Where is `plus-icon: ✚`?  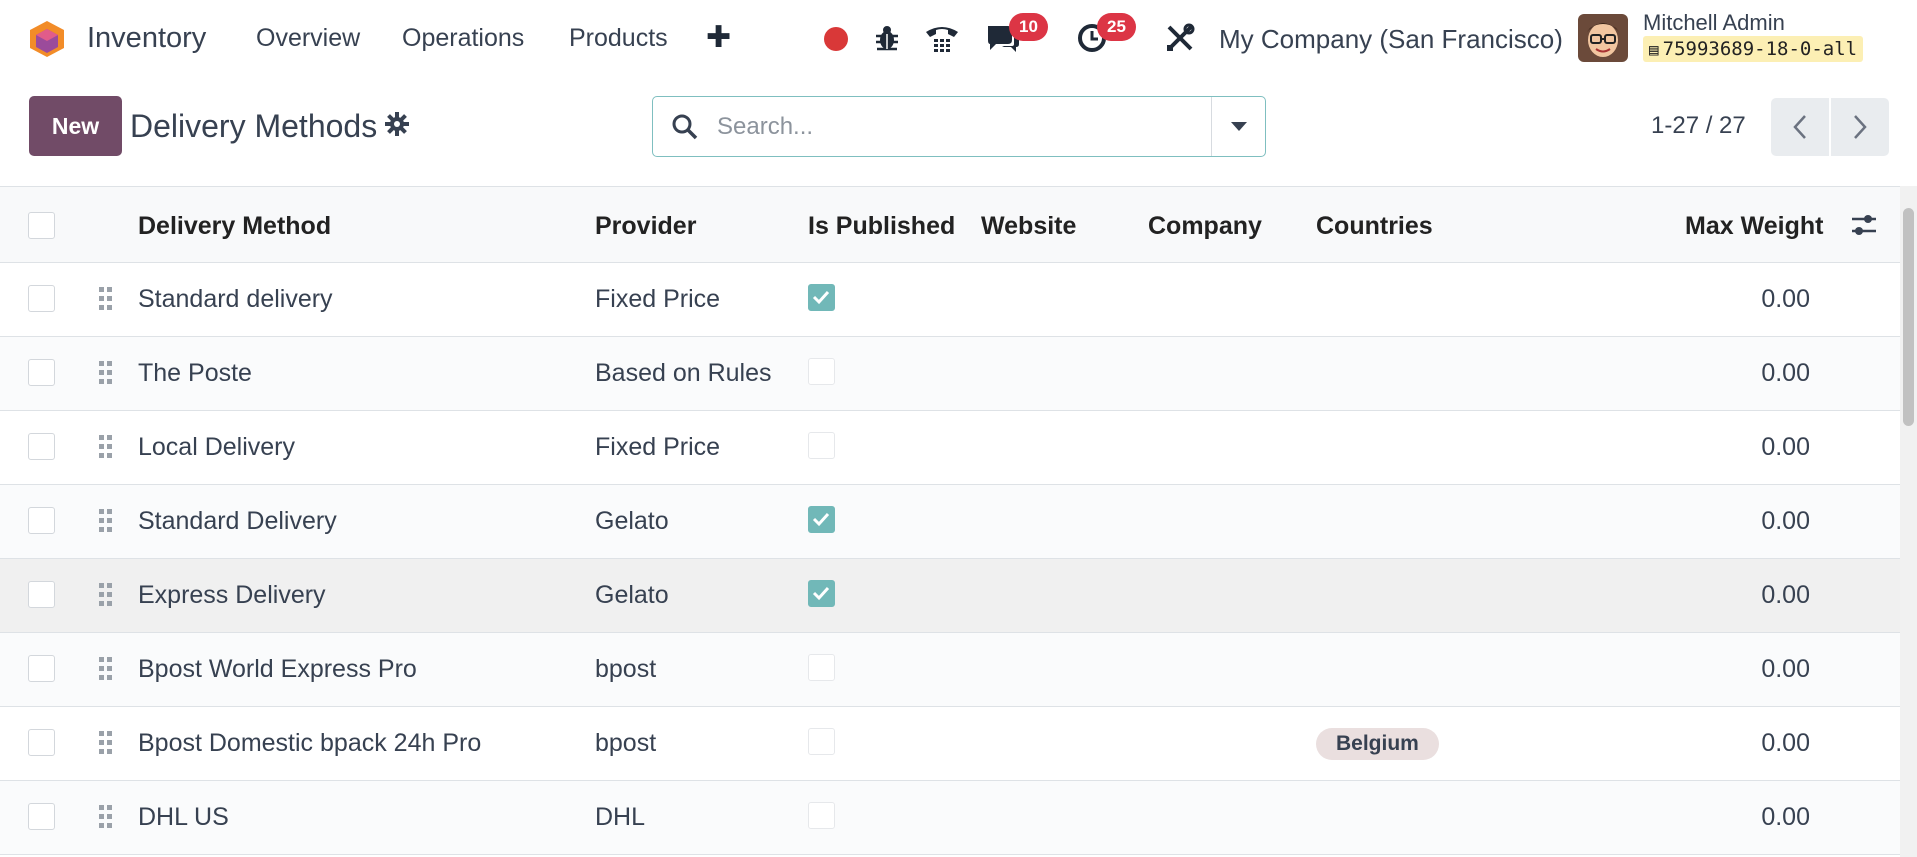 plus-icon: ✚ is located at coordinates (718, 37).